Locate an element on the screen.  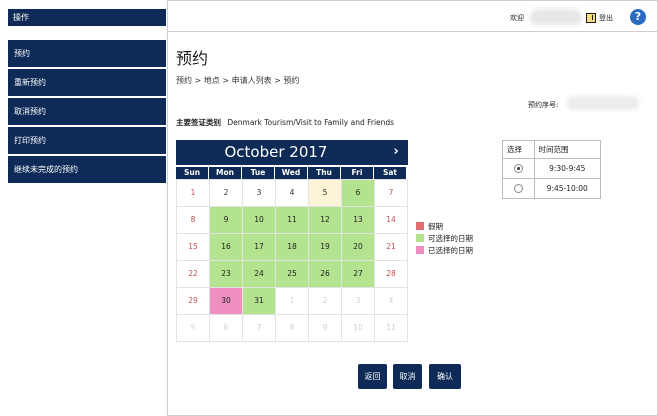
back-button: 返回 is located at coordinates (372, 376).